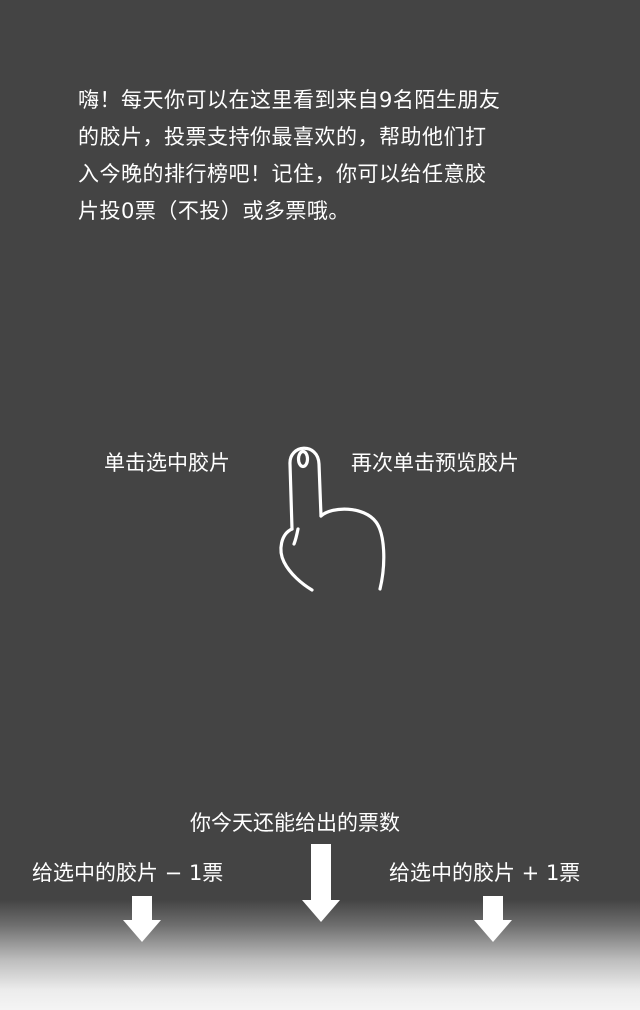  What do you see at coordinates (485, 873) in the screenshot?
I see `plus-vote-hint: 给选中的胶片 + 1票` at bounding box center [485, 873].